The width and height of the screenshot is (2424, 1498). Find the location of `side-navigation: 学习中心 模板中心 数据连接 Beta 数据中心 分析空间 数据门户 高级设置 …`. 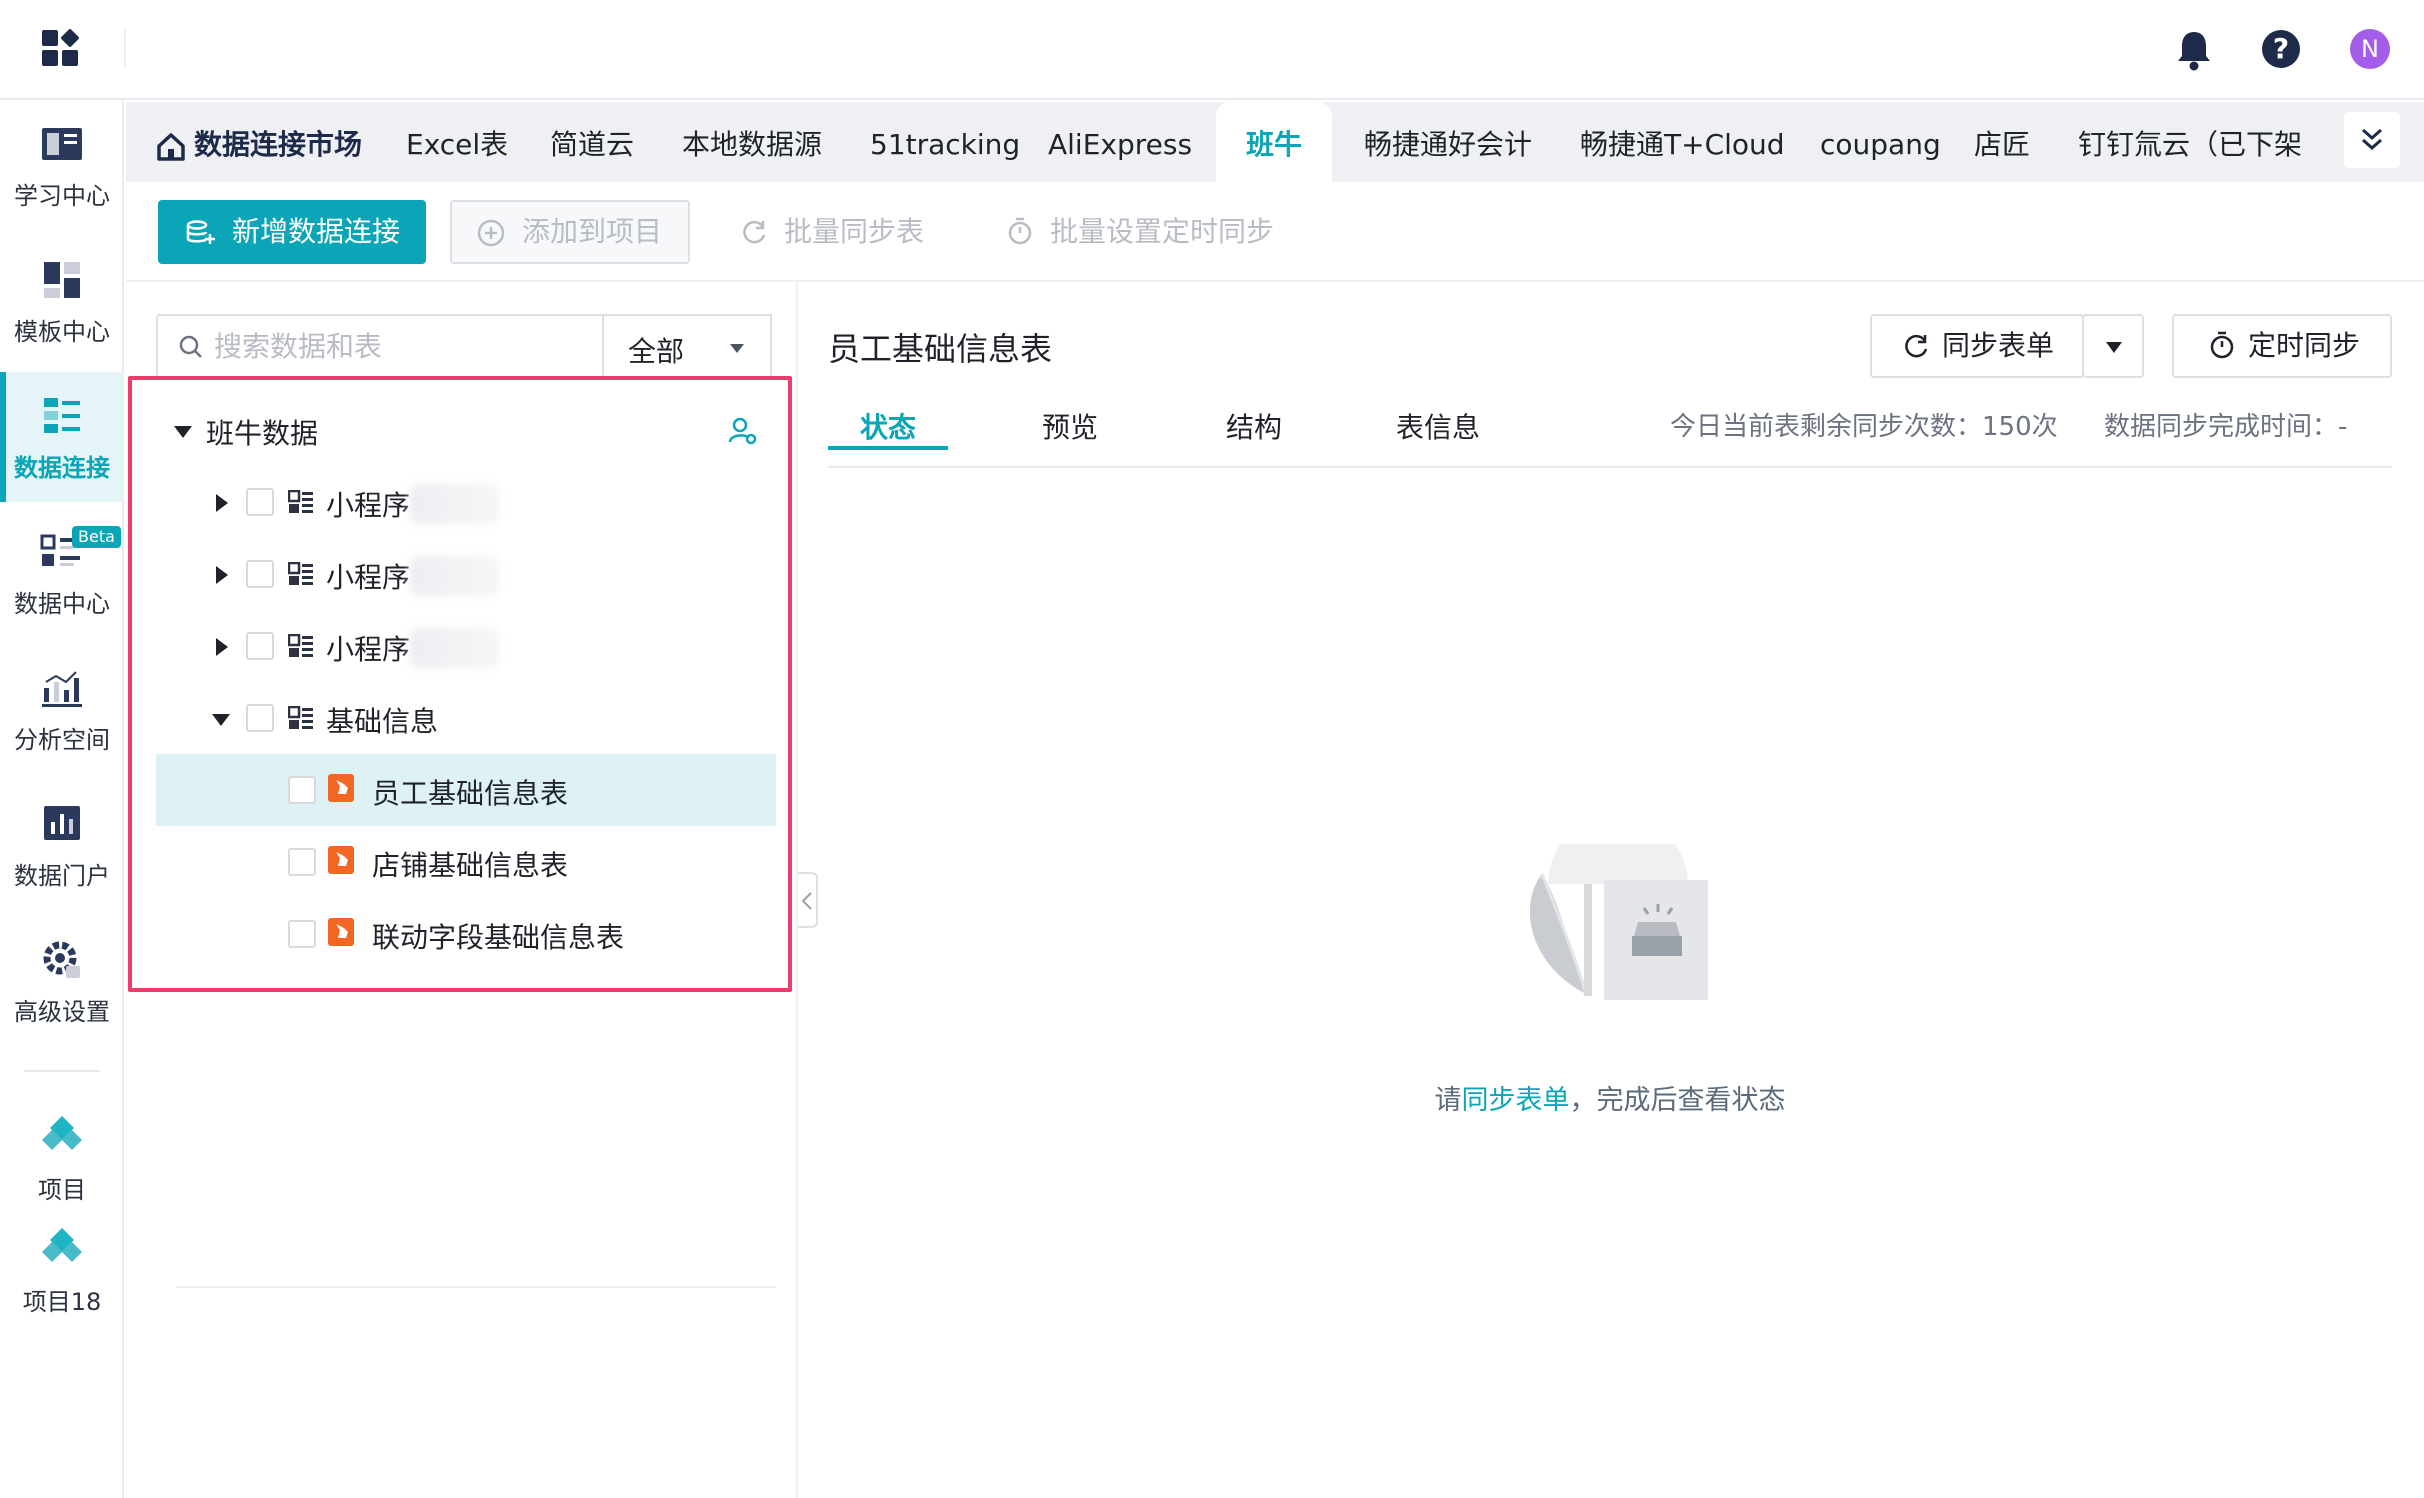

side-navigation: 学习中心 模板中心 数据连接 Beta 数据中心 分析空间 数据门户 高级设置 … is located at coordinates (62, 799).